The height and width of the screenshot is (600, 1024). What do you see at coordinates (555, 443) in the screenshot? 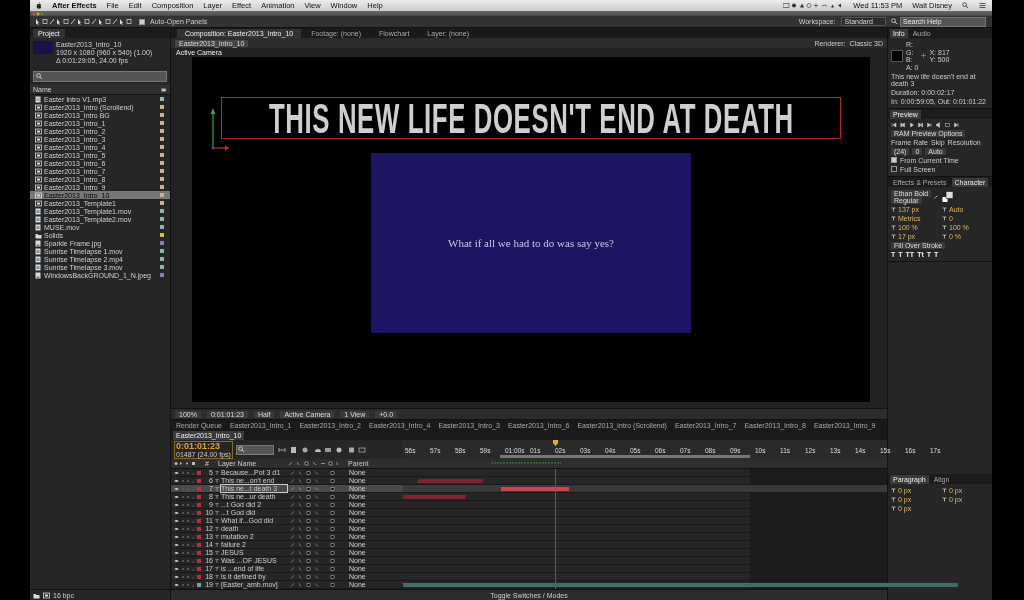
I see `playhead-icon` at bounding box center [555, 443].